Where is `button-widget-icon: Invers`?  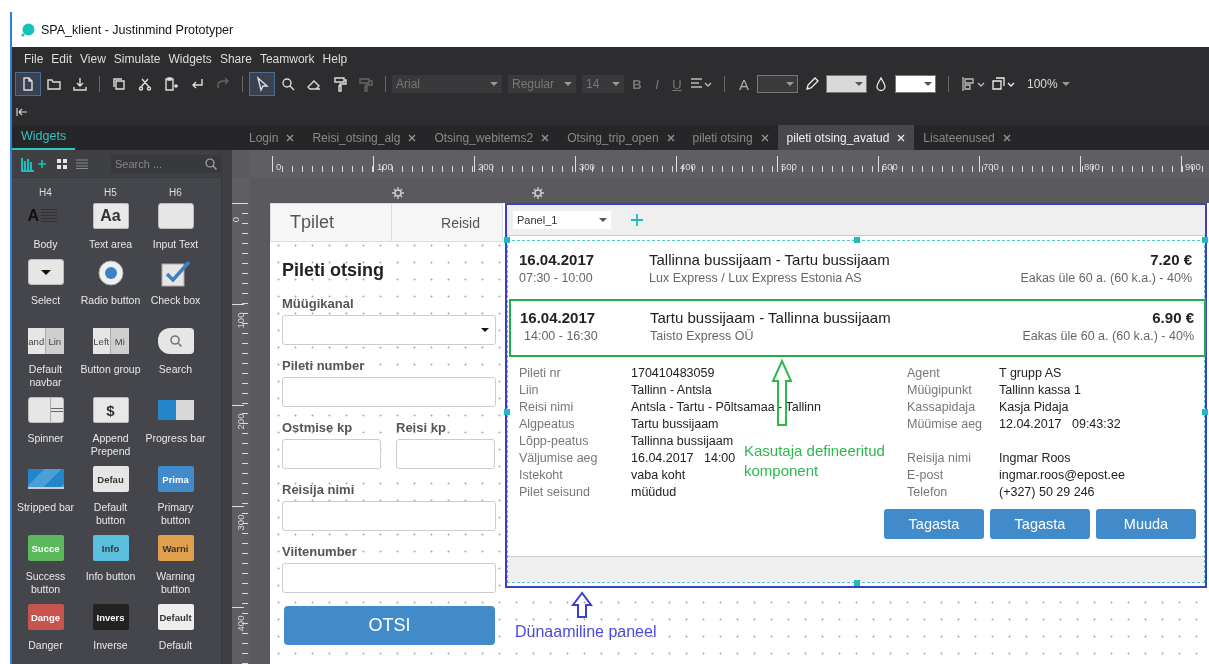
button-widget-icon: Invers is located at coordinates (110, 617).